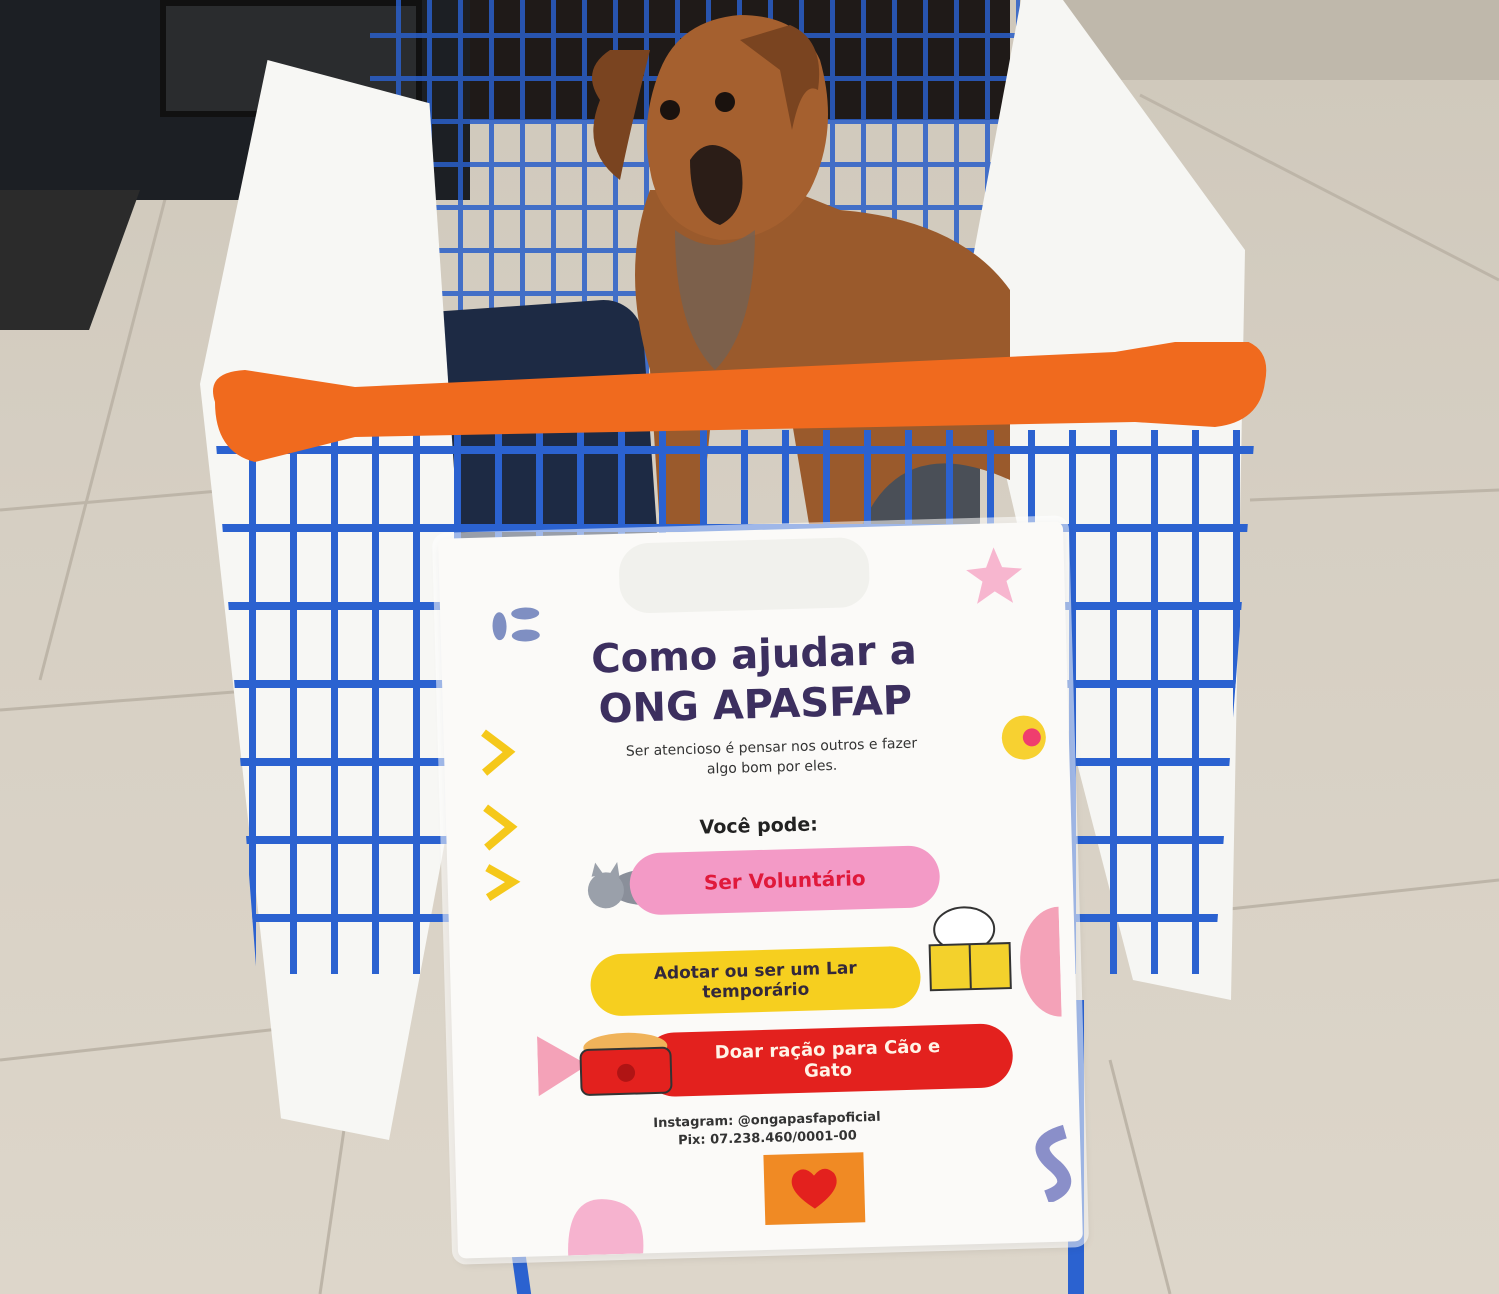 The image size is (1499, 1294). I want to click on ngo-logo, so click(814, 1188).